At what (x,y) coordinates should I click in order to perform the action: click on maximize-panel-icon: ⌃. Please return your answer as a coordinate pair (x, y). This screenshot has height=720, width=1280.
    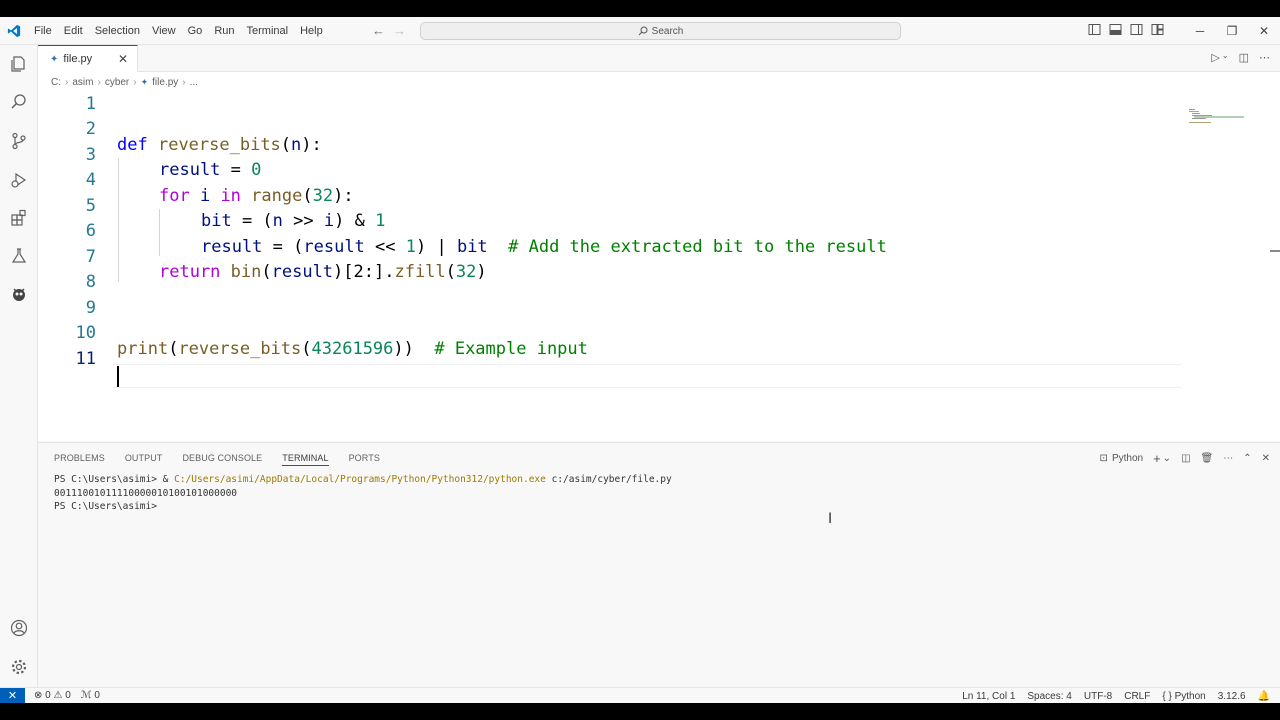
    Looking at the image, I should click on (1247, 458).